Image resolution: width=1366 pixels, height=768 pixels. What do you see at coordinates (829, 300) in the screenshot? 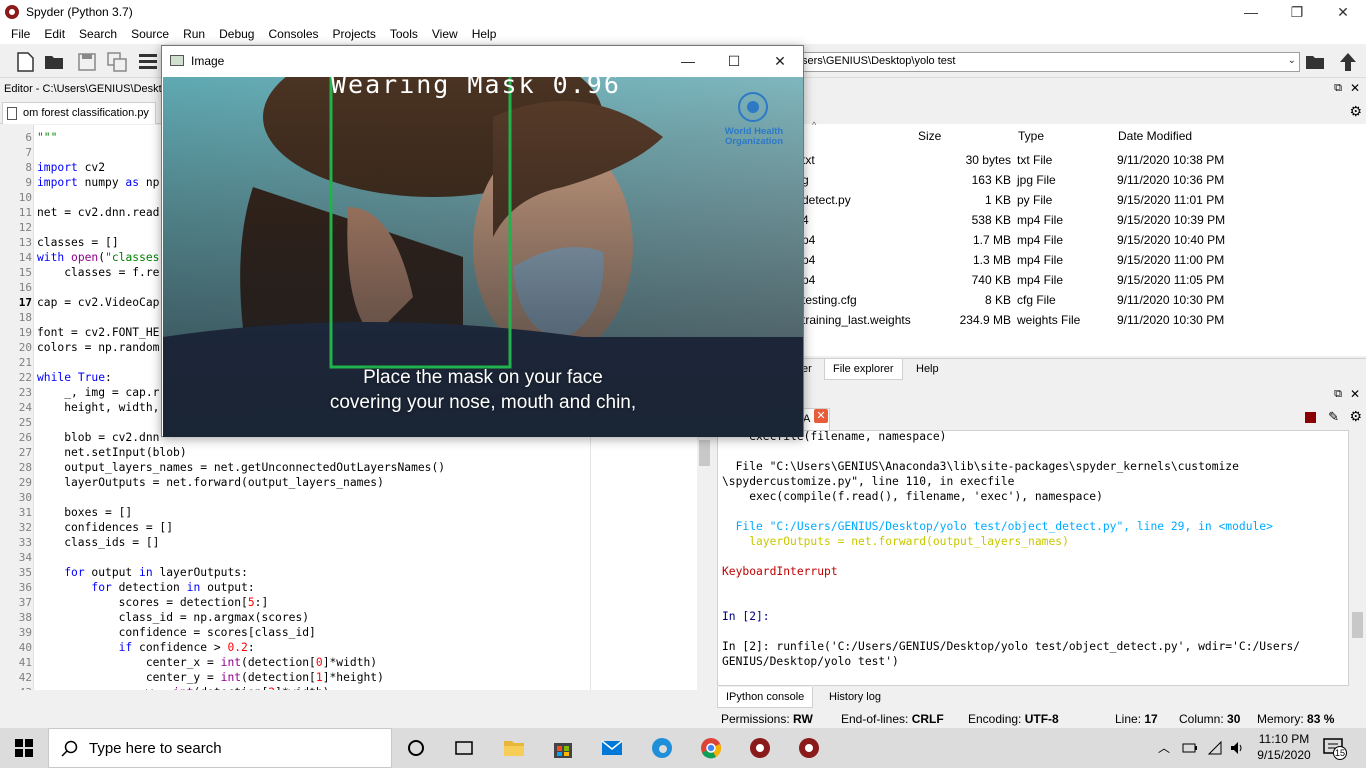
I see `file-name: testing.cfg` at bounding box center [829, 300].